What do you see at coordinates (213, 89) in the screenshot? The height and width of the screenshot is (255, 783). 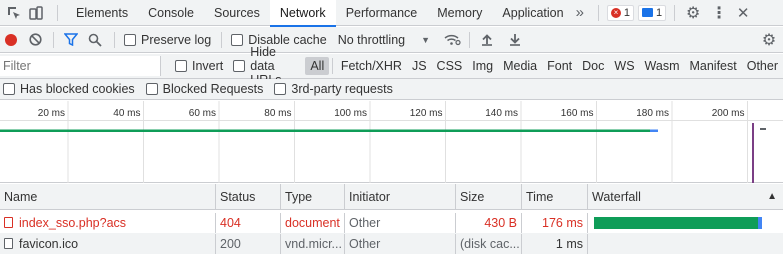 I see `blocked-requests-label: Blocked Requests` at bounding box center [213, 89].